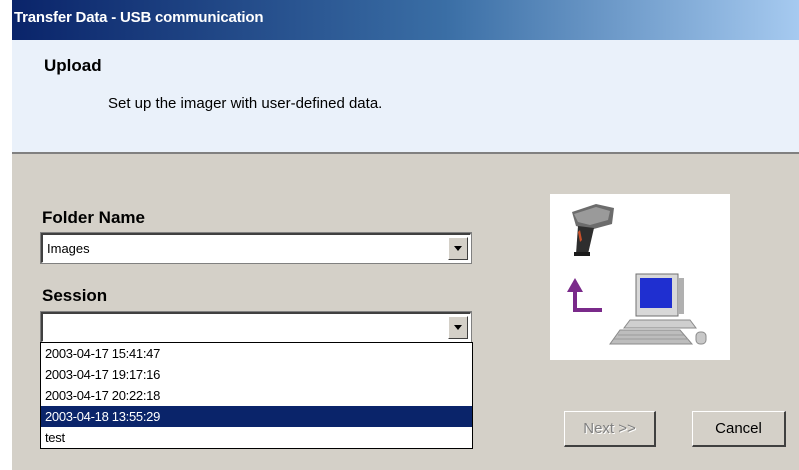  What do you see at coordinates (458, 327) in the screenshot?
I see `session-dropdown-arrow-icon` at bounding box center [458, 327].